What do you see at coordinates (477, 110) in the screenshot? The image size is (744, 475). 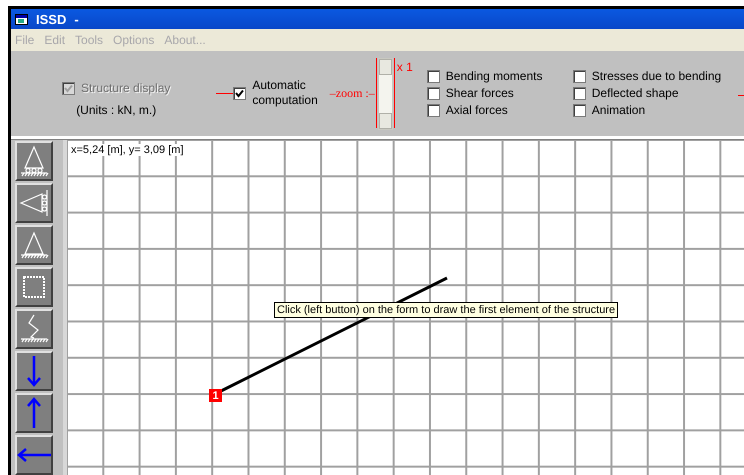 I see `checkbox-label: Axial forces` at bounding box center [477, 110].